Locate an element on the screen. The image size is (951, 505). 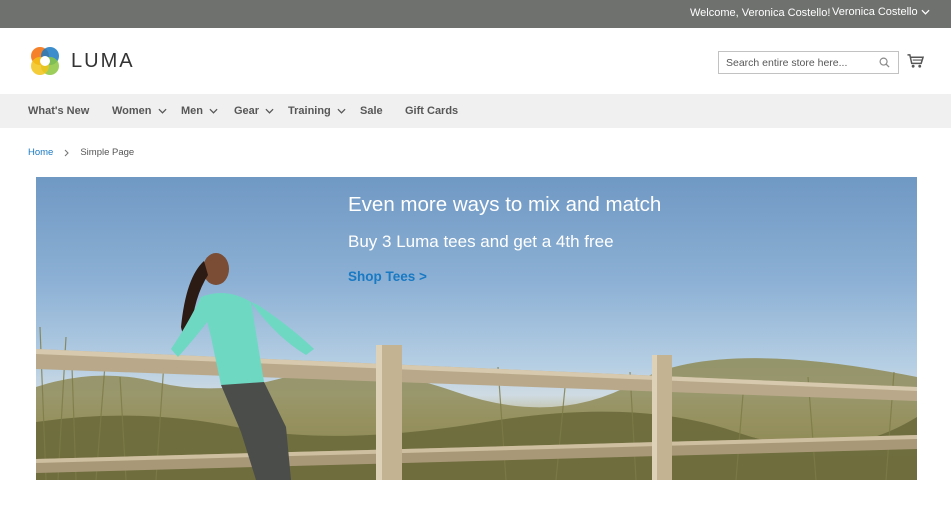
logo-text: LUMA is located at coordinates (103, 60).